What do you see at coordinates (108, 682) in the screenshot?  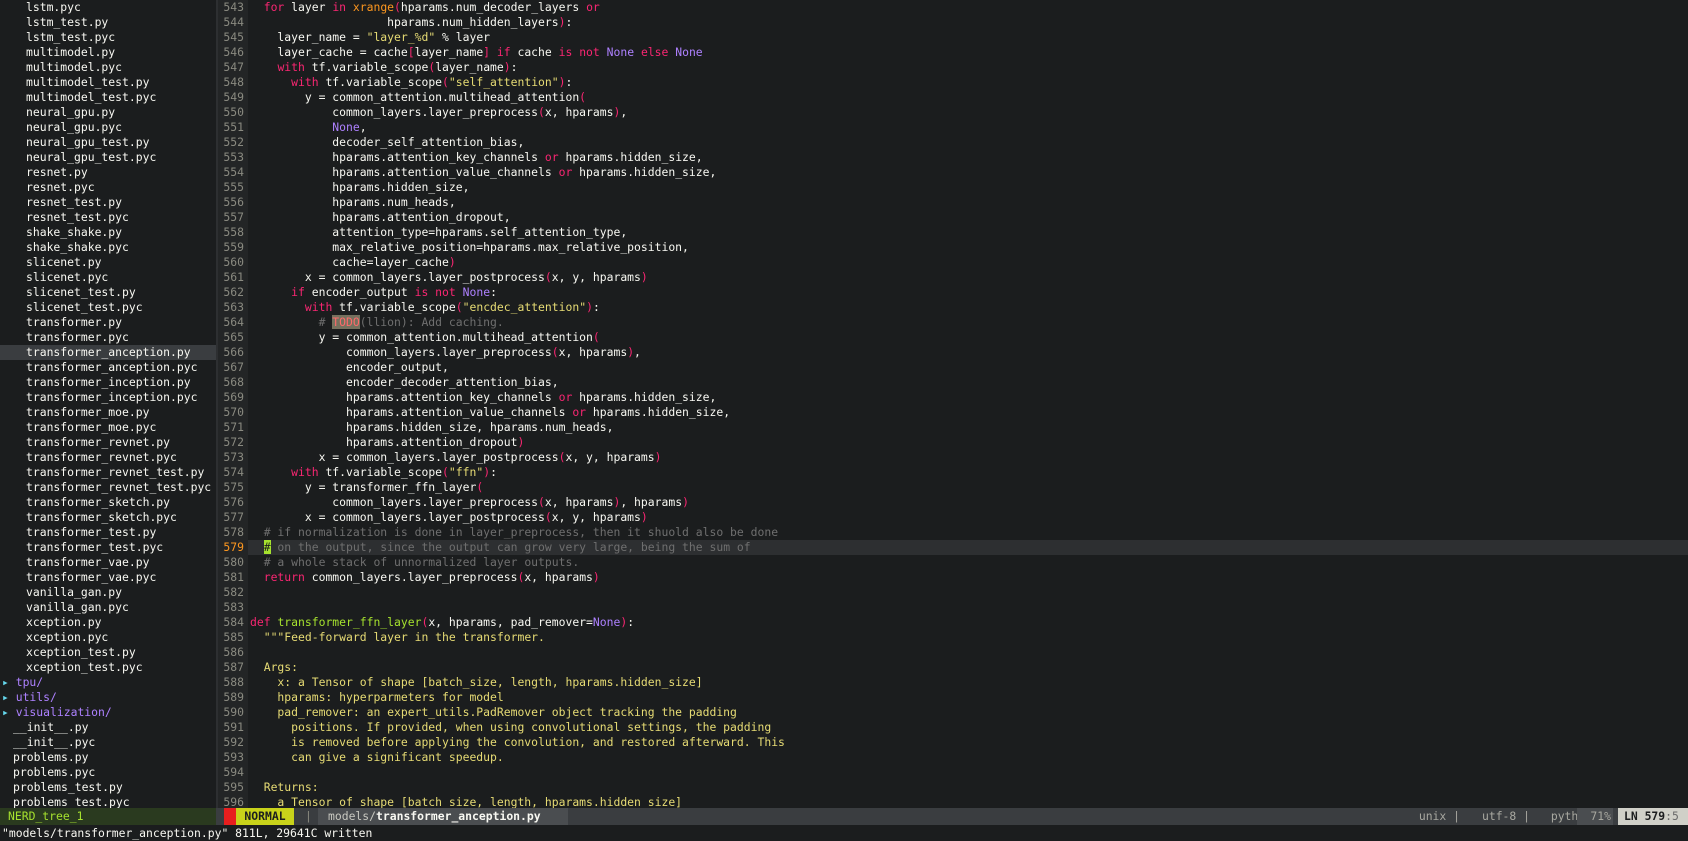 I see `tree-dir: ▸ tpu/` at bounding box center [108, 682].